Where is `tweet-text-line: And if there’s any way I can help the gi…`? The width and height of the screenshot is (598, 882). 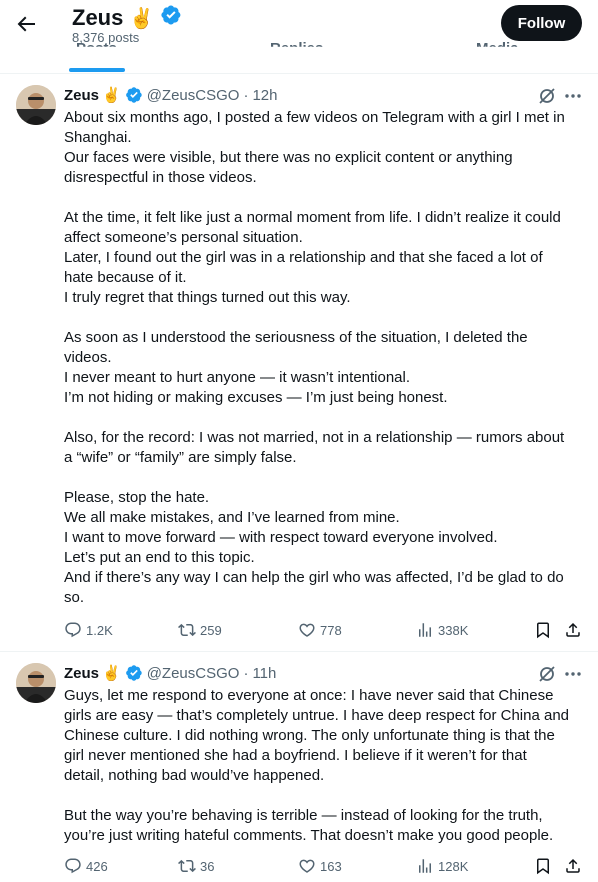 tweet-text-line: And if there’s any way I can help the gi… is located at coordinates (314, 577).